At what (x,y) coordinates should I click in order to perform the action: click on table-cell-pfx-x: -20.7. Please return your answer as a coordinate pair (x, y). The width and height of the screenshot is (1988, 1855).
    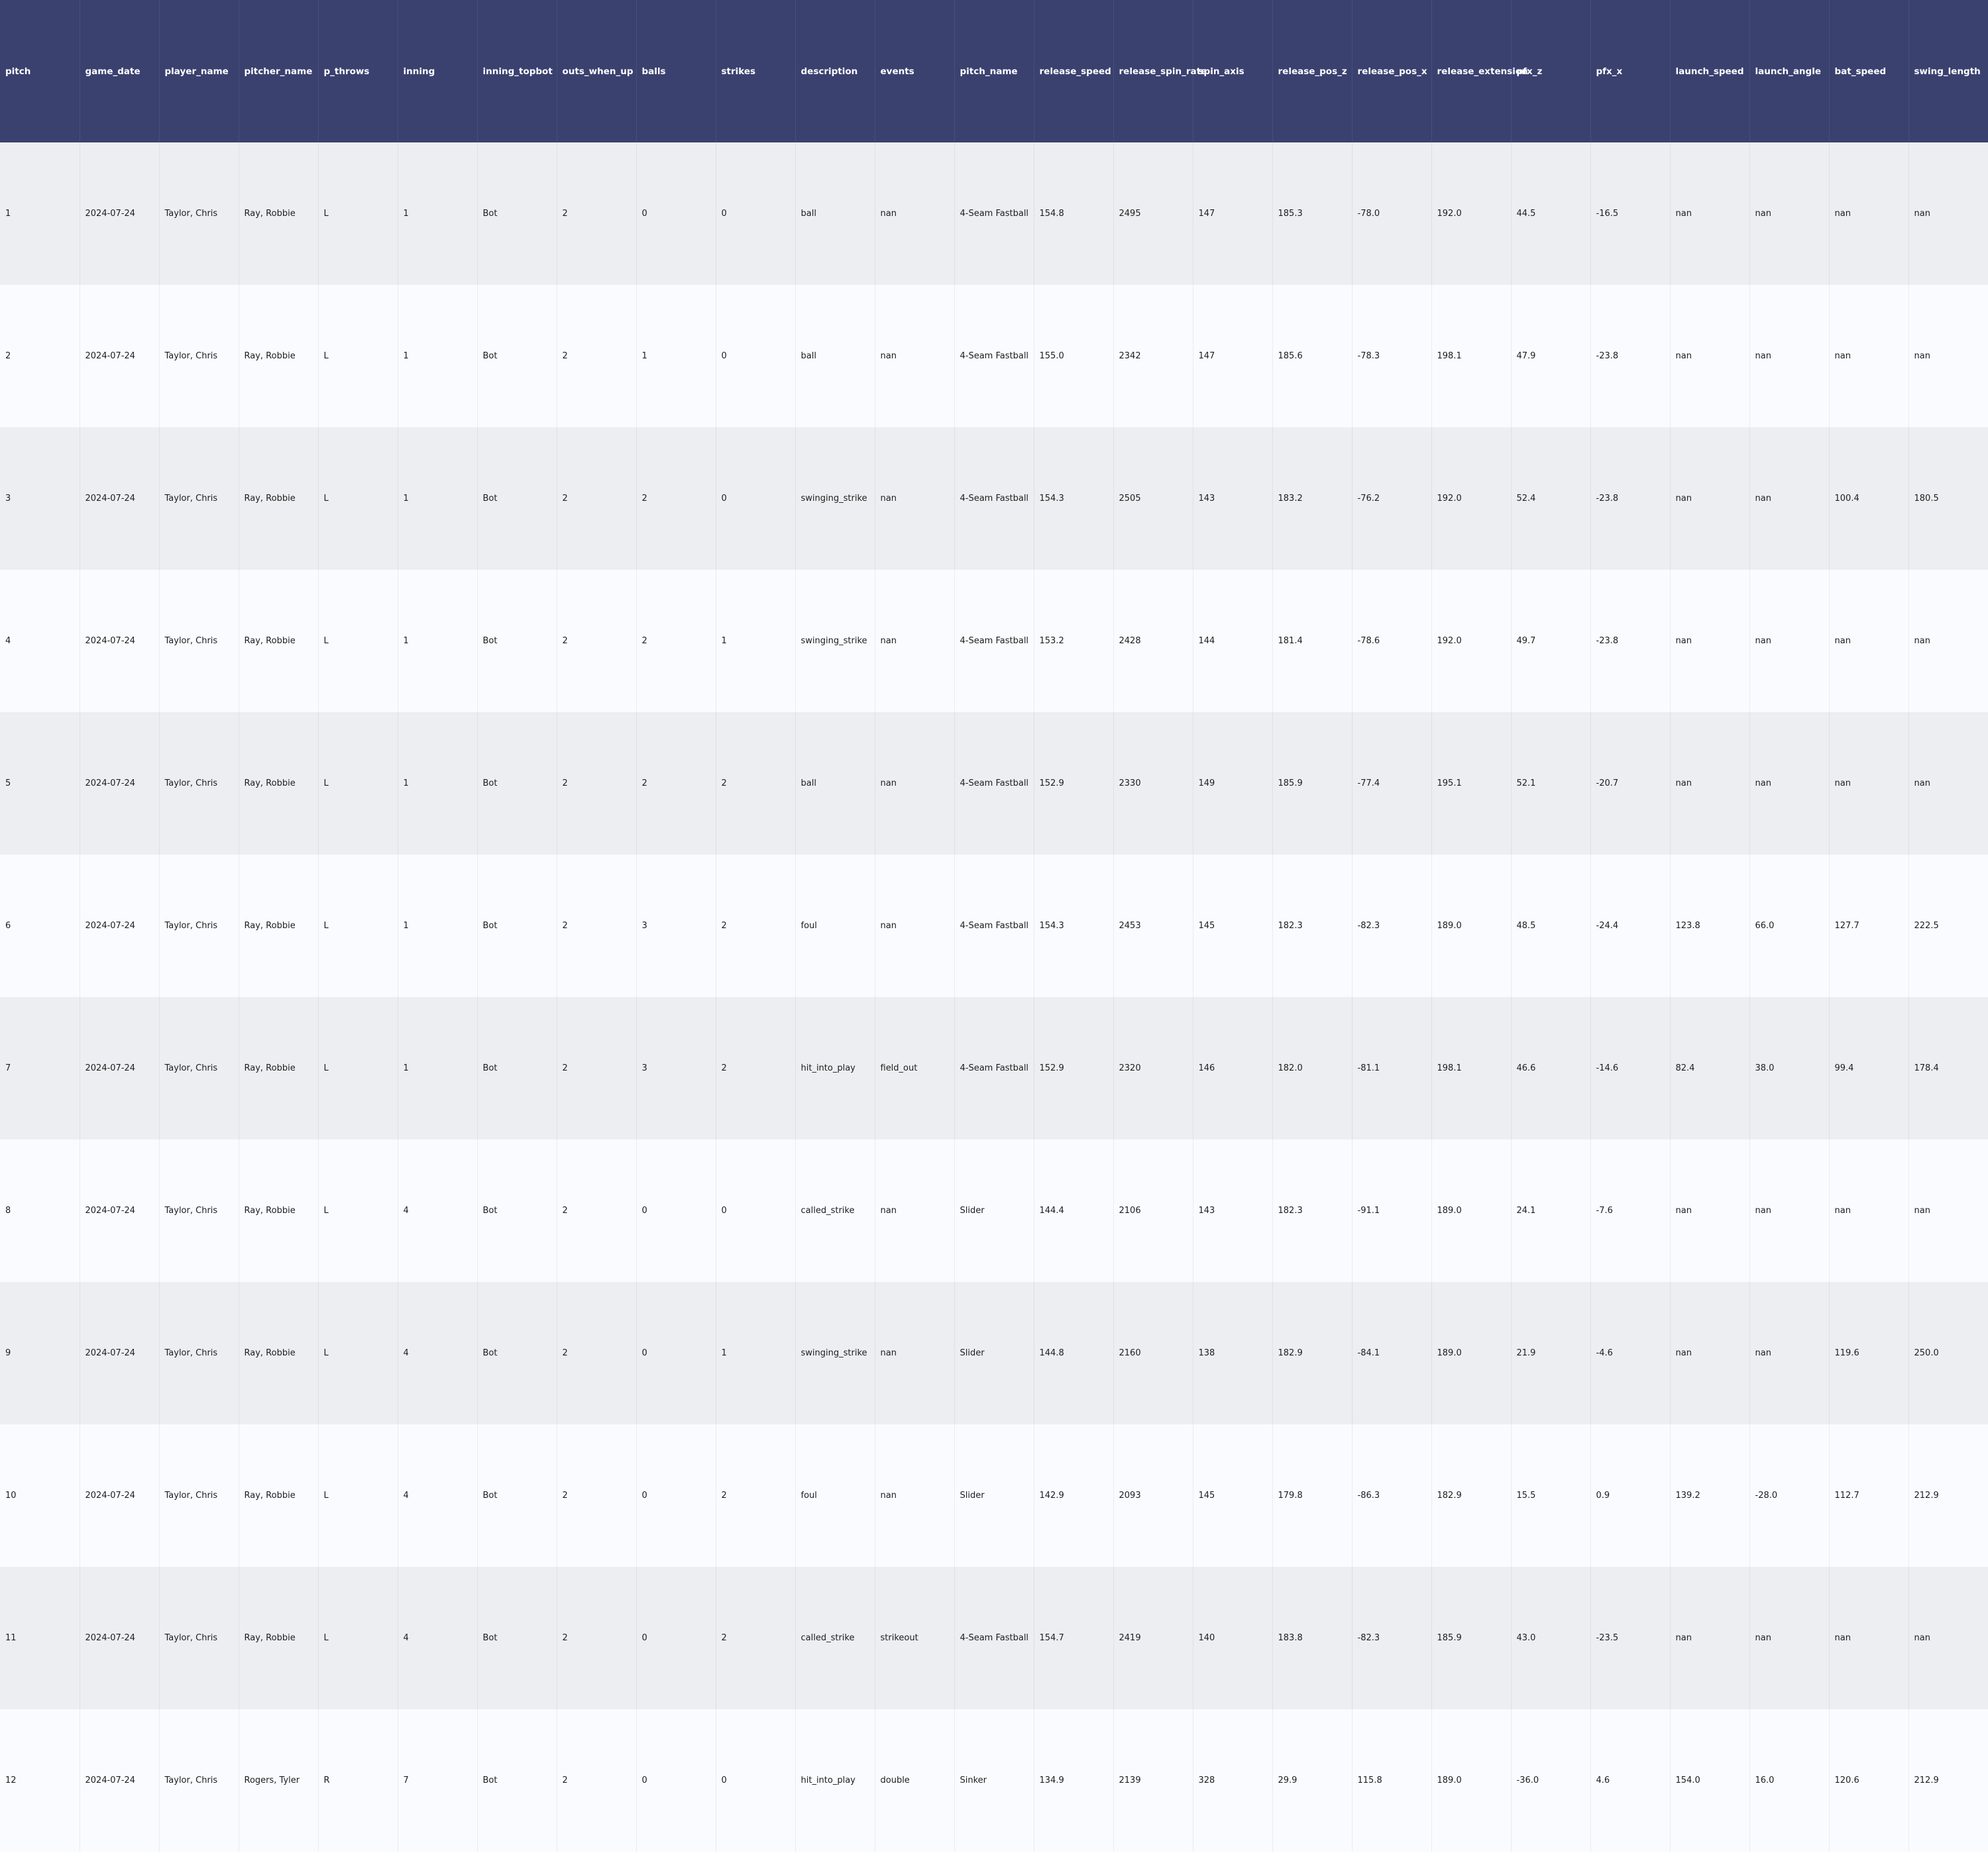
    Looking at the image, I should click on (1630, 783).